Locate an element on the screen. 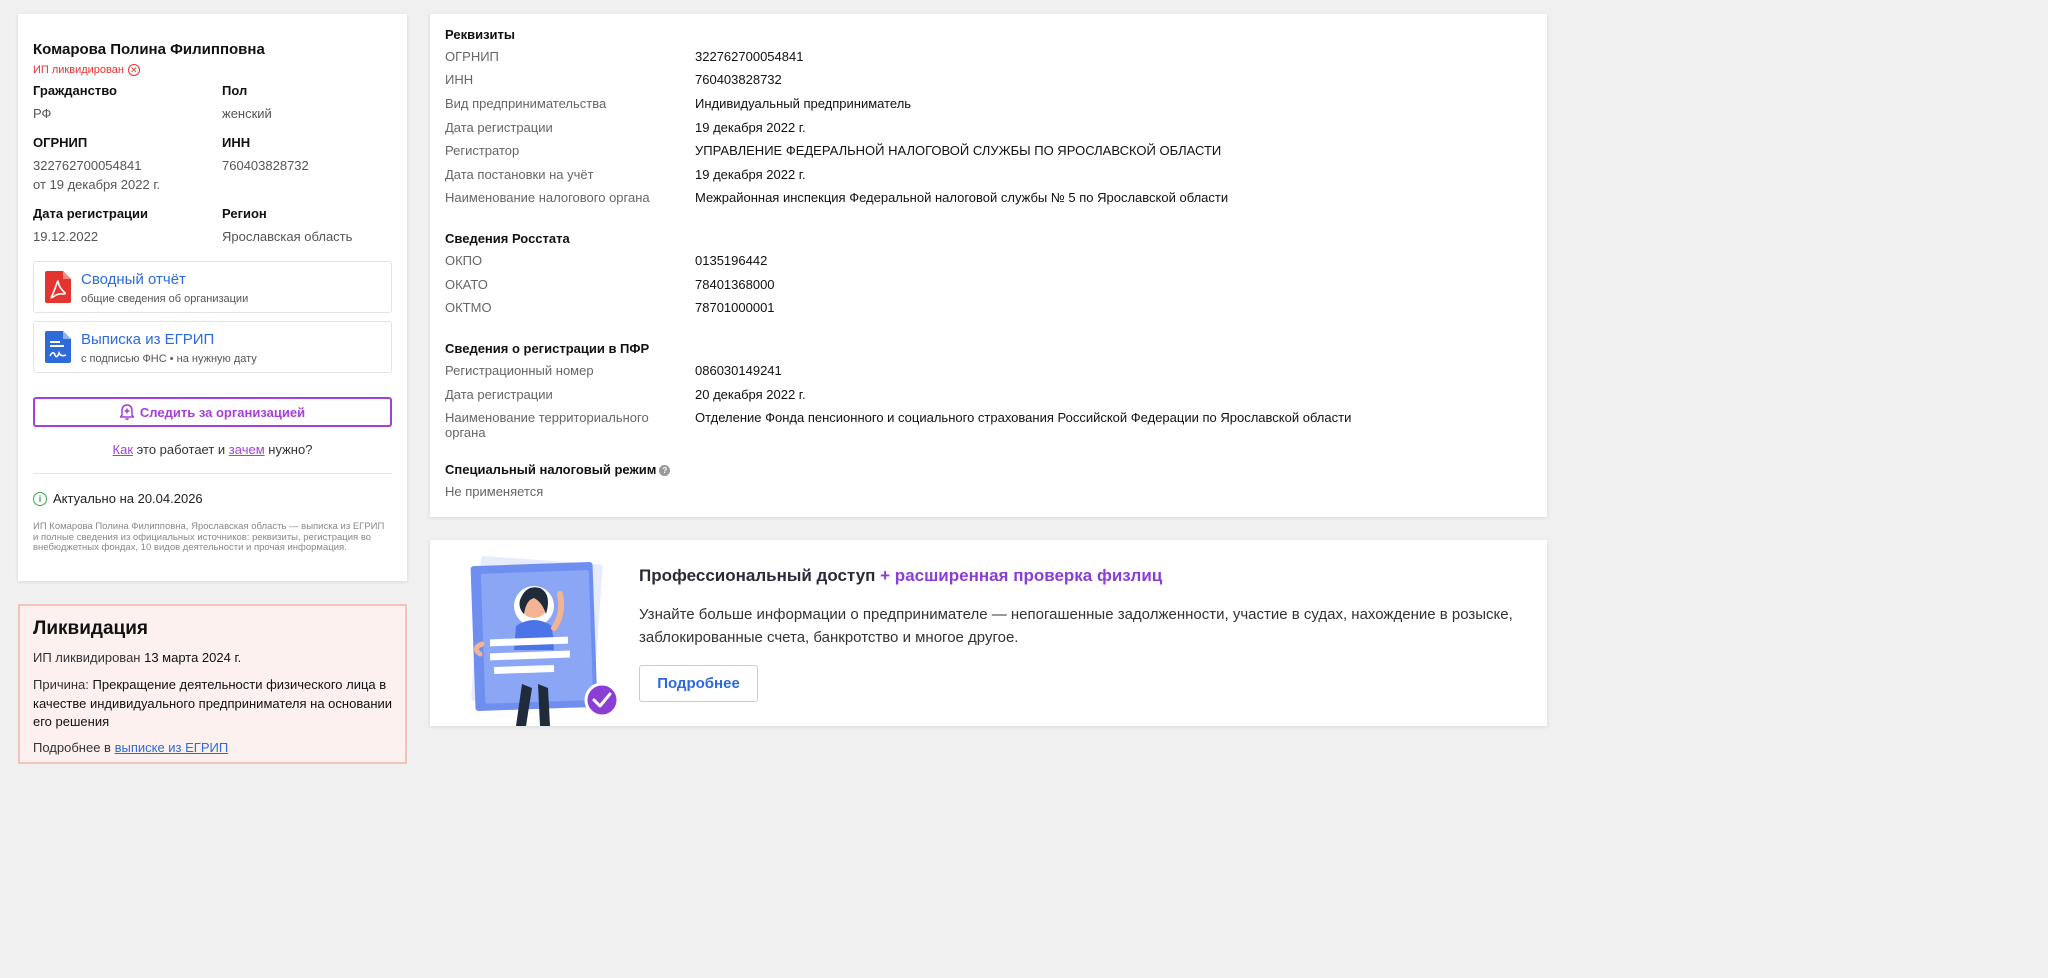 Image resolution: width=2048 pixels, height=978 pixels. liquidation-date-prefix: ИП ликвидирован is located at coordinates (89, 657).